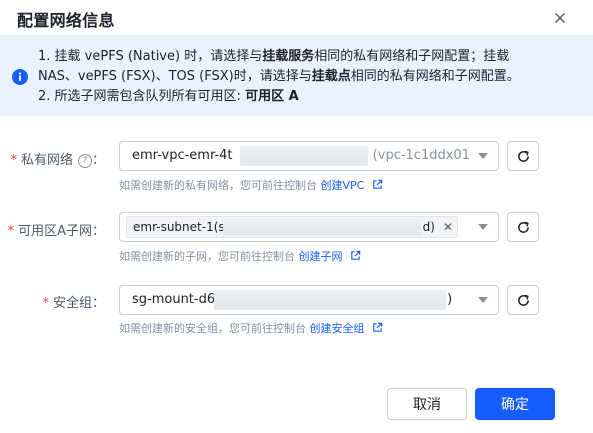 This screenshot has height=433, width=593. I want to click on tag-remove-icon: ✕, so click(448, 227).